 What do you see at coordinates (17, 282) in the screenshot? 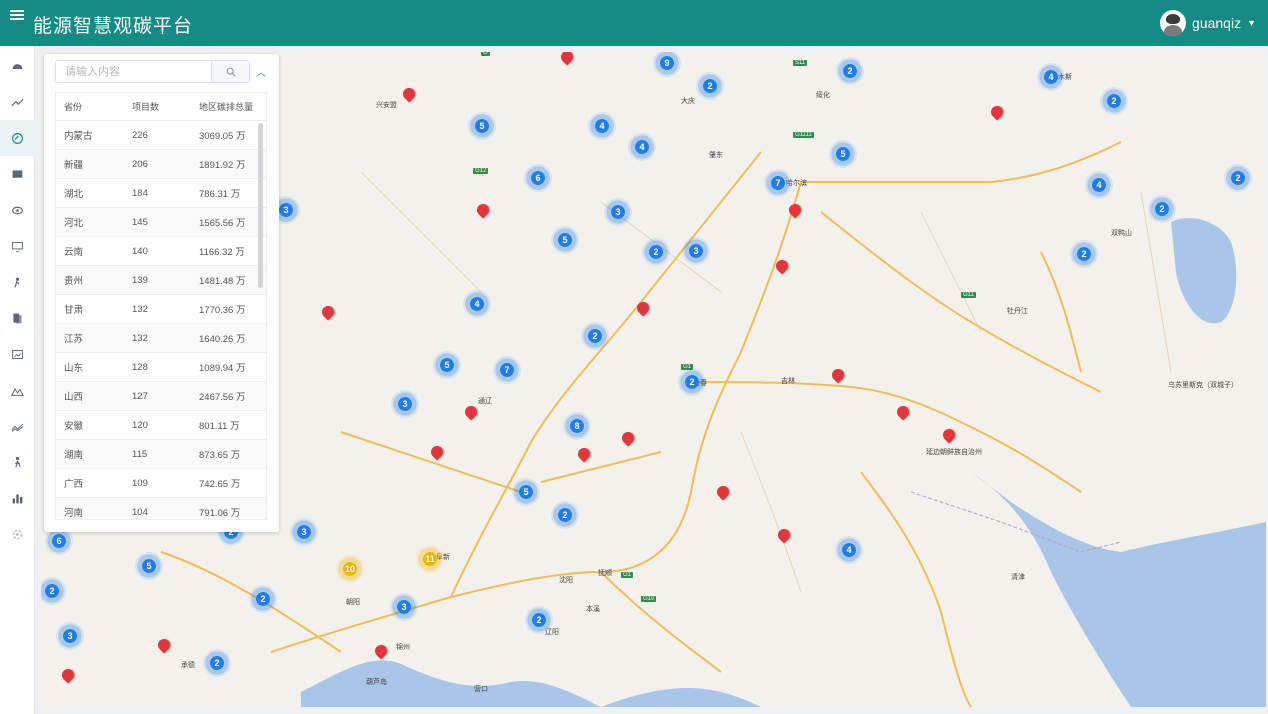
I see `sidebar-item-person` at bounding box center [17, 282].